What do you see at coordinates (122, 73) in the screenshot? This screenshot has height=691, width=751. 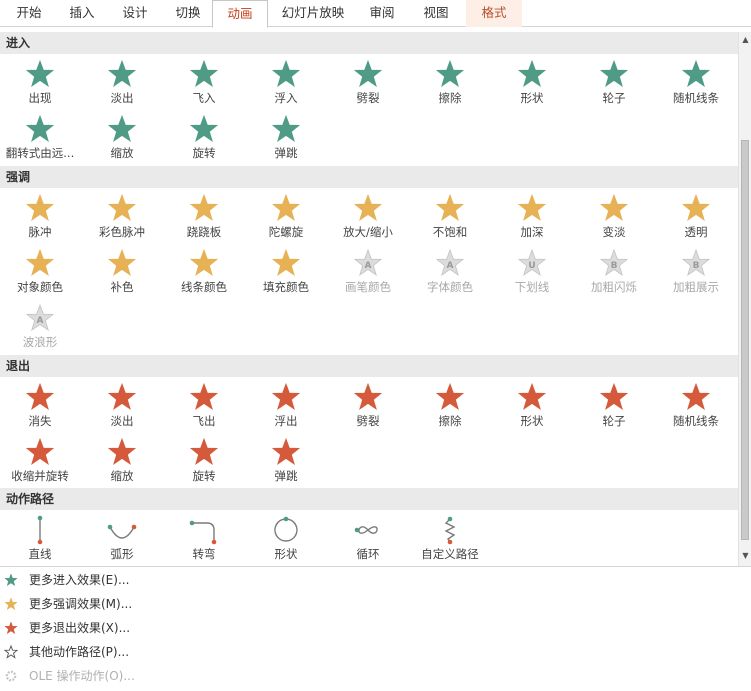 I see `fade-star-icon` at bounding box center [122, 73].